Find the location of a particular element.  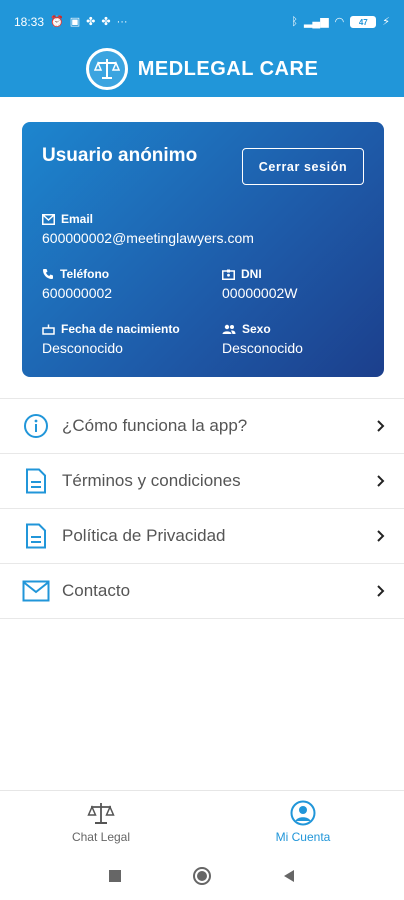

tab-mi-cuenta: Mi Cuenta is located at coordinates (303, 821).